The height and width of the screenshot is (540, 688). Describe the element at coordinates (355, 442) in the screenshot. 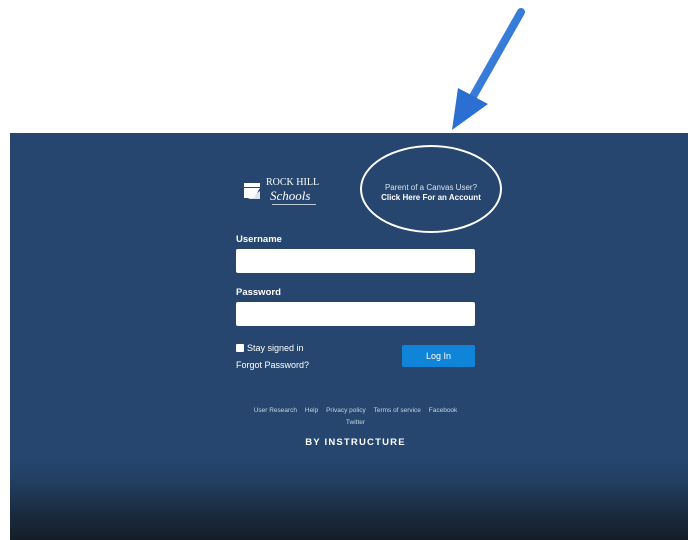

I see `by-instructure-brand: BY INSTRUCTURE` at that location.